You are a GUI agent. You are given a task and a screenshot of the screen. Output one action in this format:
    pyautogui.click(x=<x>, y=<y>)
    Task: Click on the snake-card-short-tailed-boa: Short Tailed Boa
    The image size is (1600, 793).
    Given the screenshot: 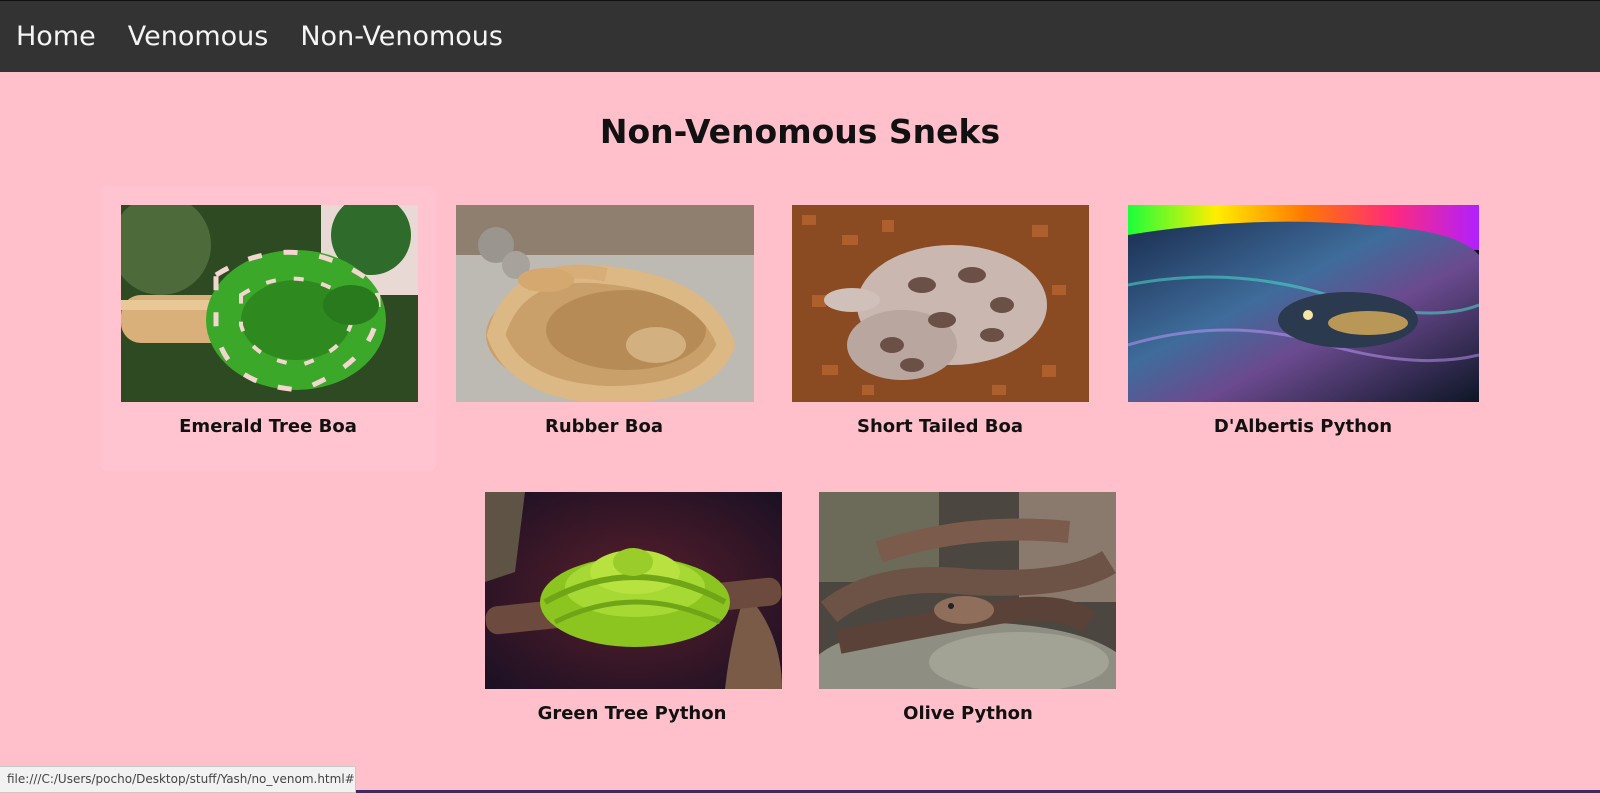 What is the action you would take?
    pyautogui.click(x=940, y=328)
    